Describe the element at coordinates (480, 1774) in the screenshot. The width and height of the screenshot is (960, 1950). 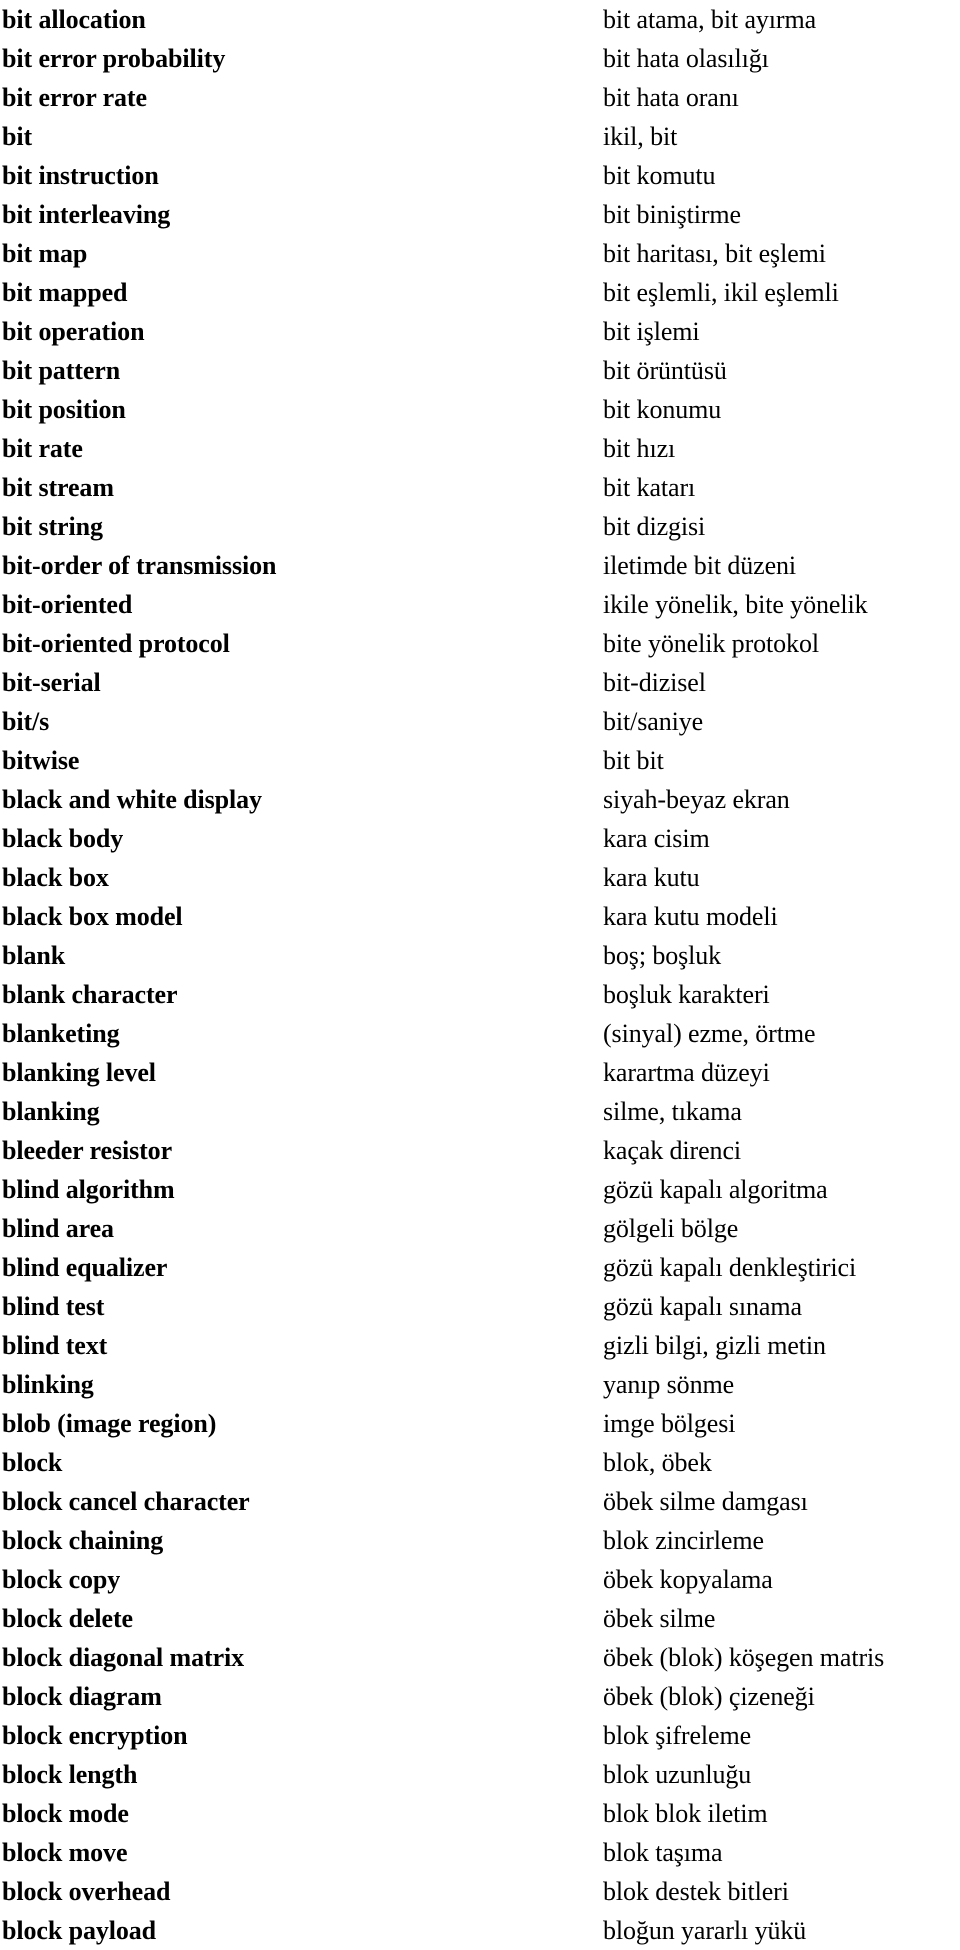
I see `glossary-row: block length blok uzunluğu` at that location.